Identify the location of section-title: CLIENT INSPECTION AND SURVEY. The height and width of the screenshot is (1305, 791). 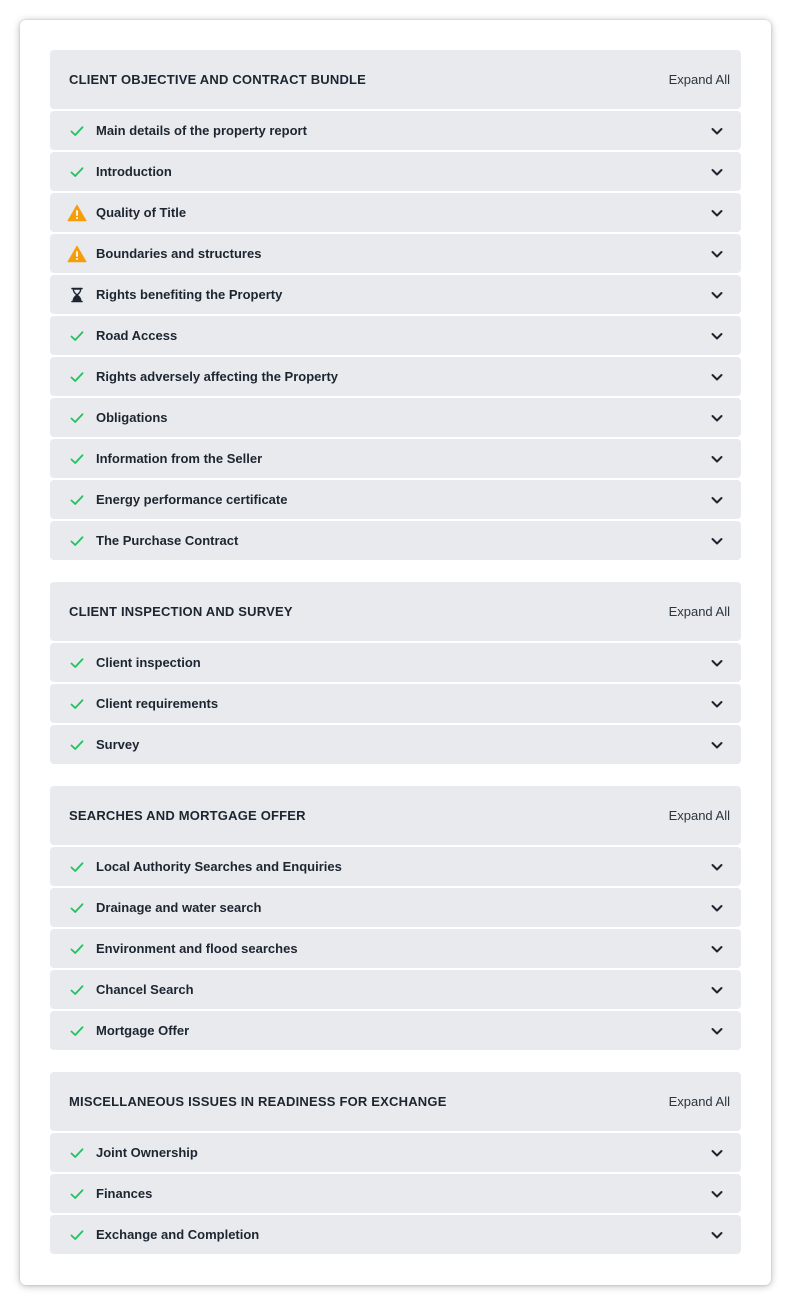
(181, 611).